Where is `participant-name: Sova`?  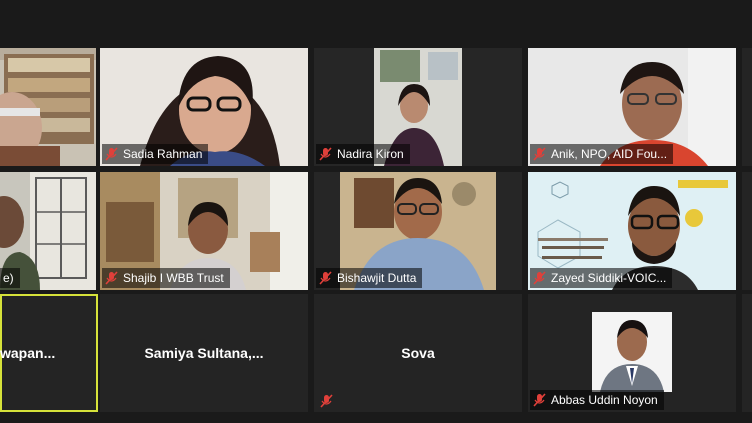 participant-name: Sova is located at coordinates (418, 353).